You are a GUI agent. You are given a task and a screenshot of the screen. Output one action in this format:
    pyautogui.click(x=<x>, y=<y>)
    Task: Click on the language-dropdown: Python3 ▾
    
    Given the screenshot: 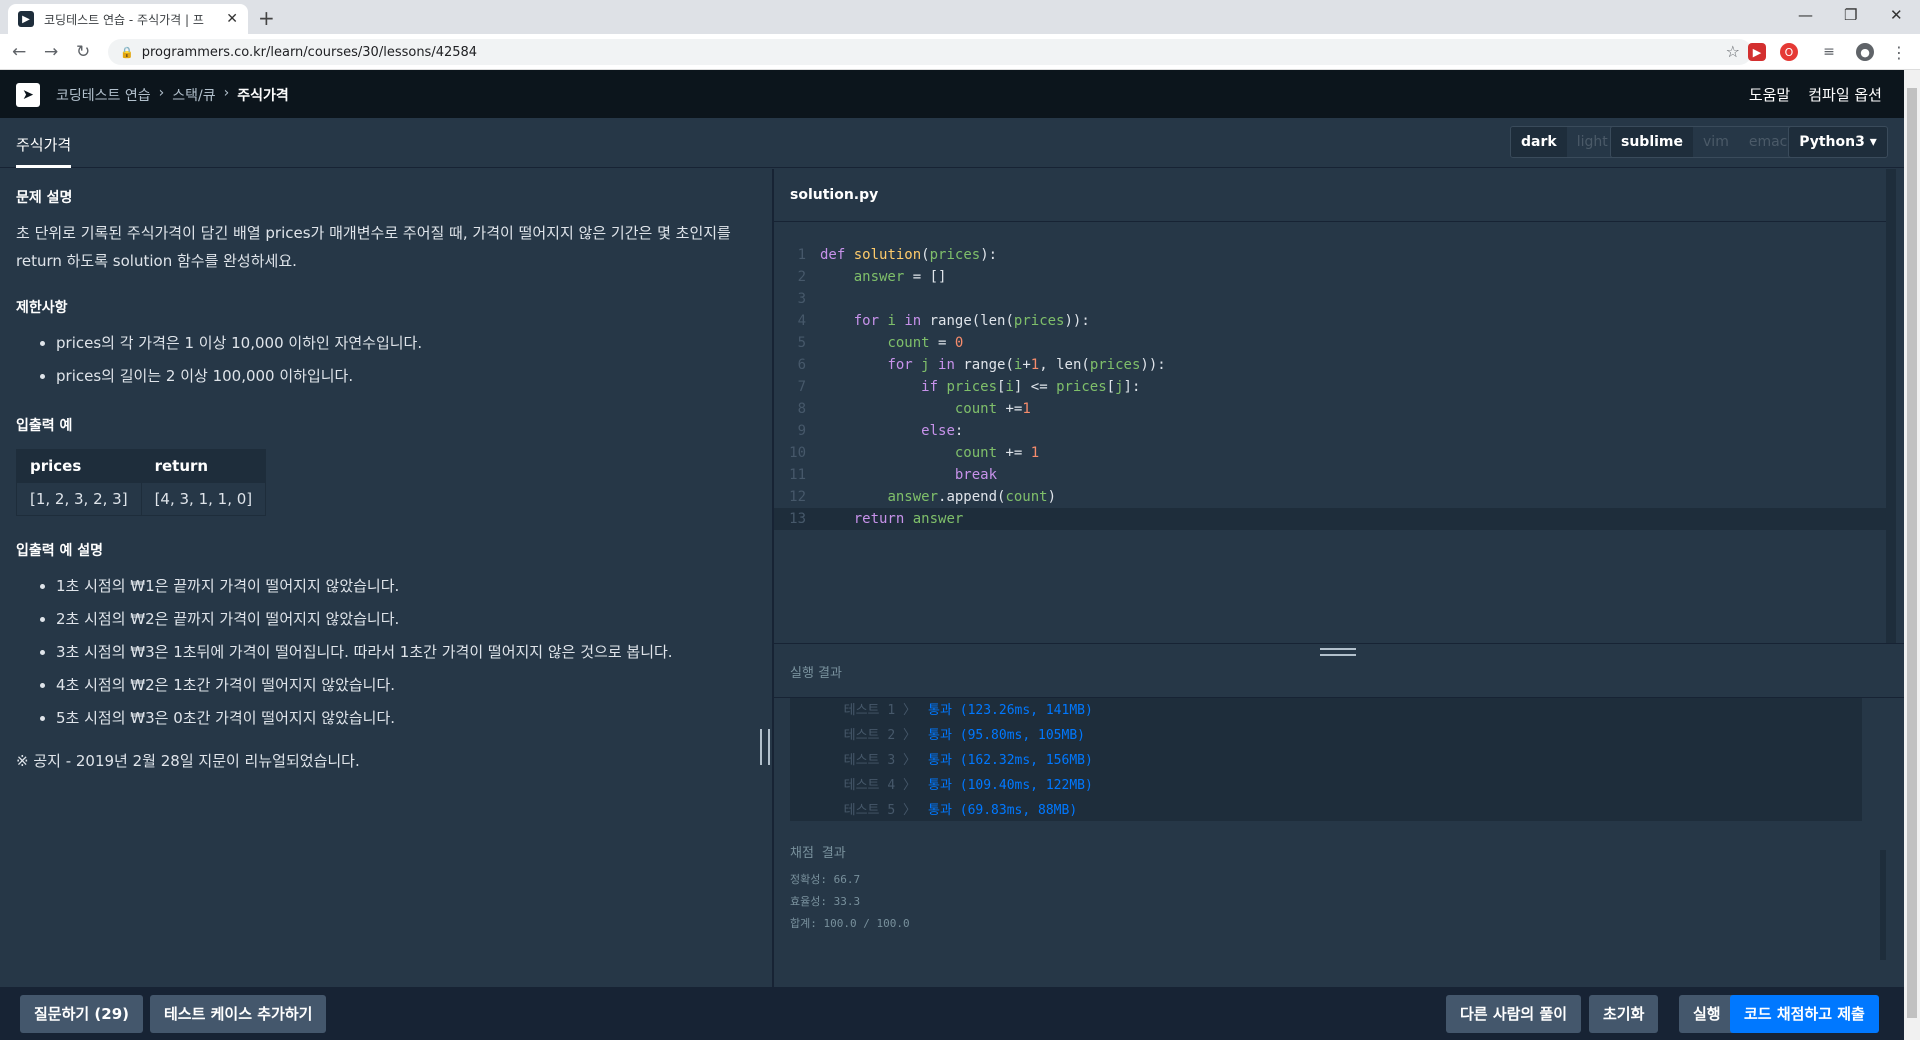 What is the action you would take?
    pyautogui.click(x=1838, y=142)
    